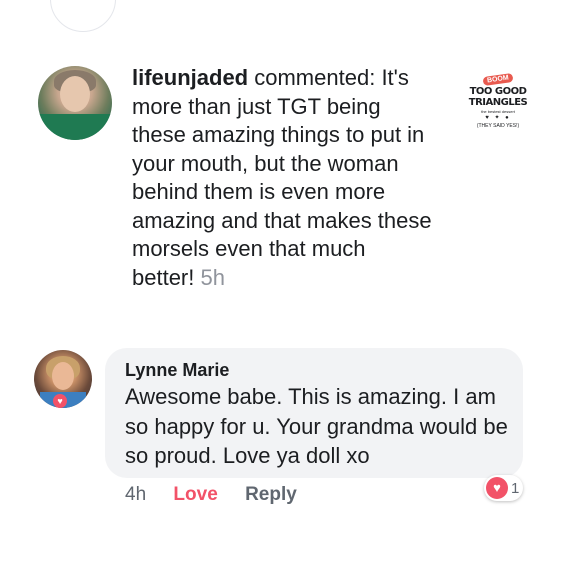 This screenshot has height=571, width=570. Describe the element at coordinates (497, 488) in the screenshot. I see `love-reaction-icon: ♥` at that location.